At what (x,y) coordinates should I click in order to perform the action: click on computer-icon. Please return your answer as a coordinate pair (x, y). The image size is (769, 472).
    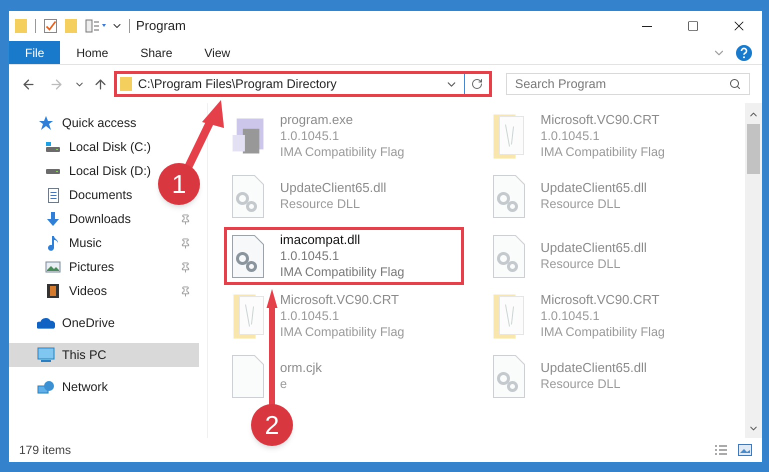
    Looking at the image, I should click on (46, 355).